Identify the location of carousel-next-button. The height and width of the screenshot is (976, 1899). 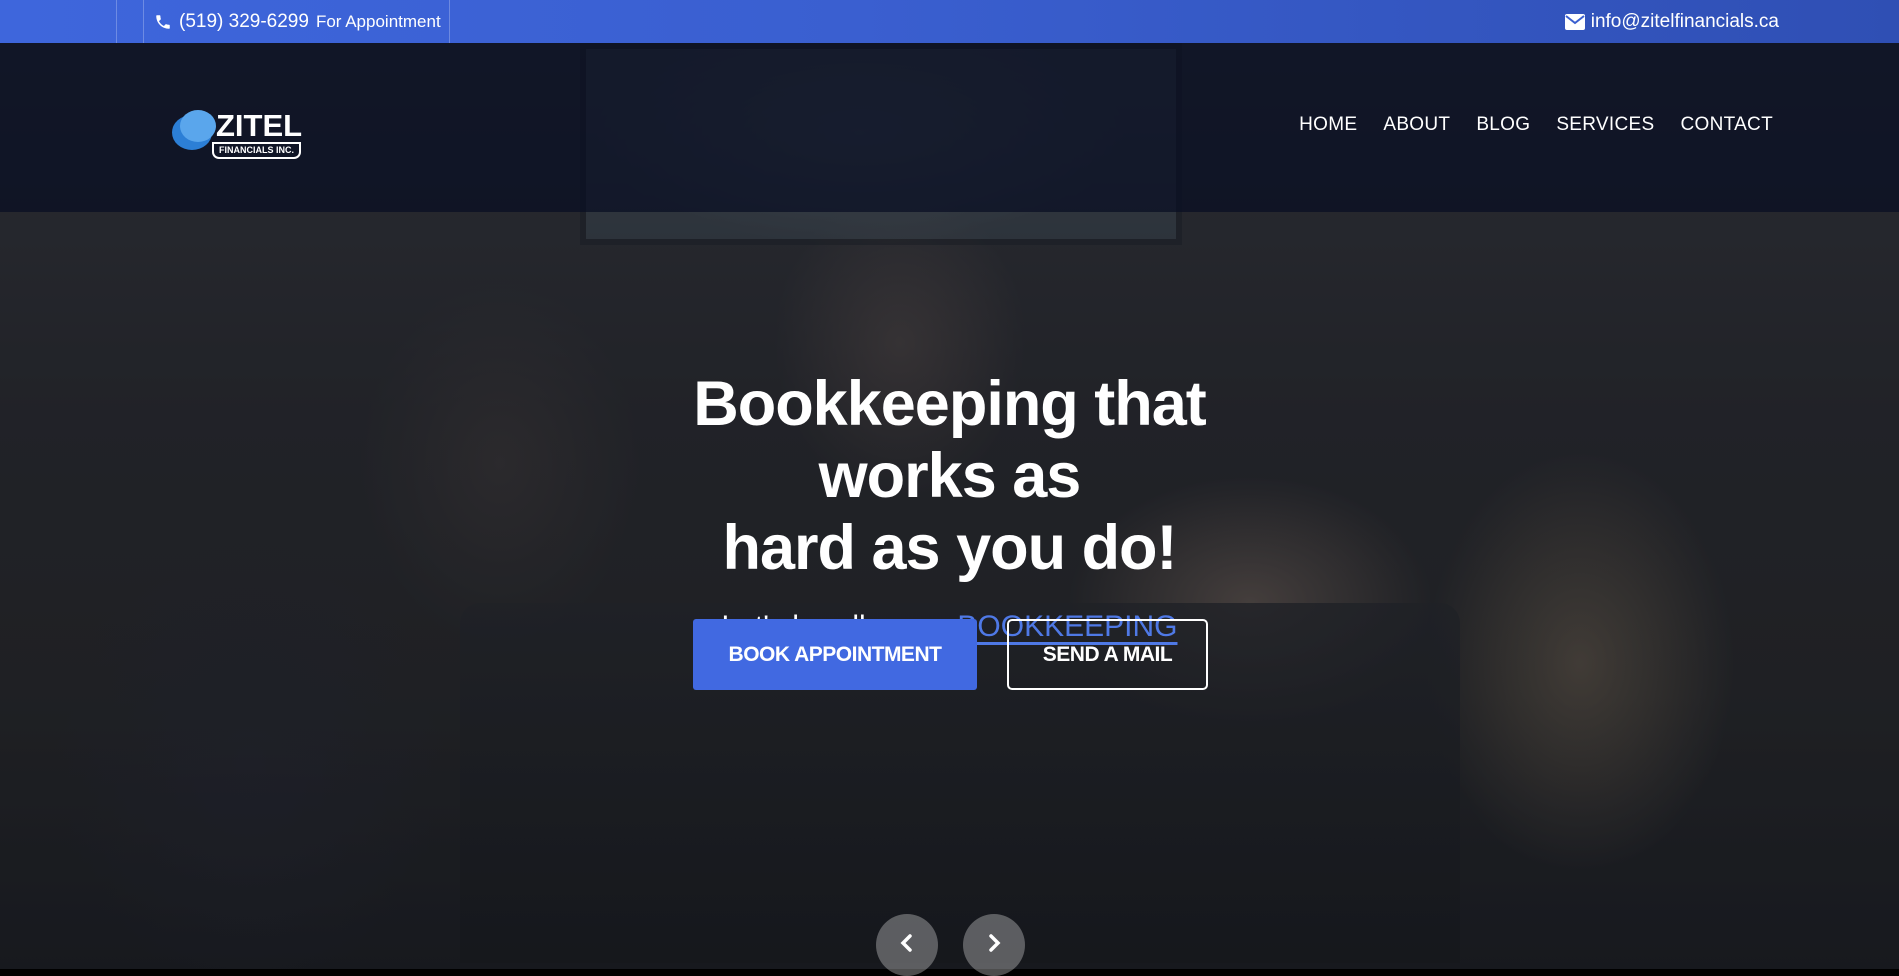
(994, 945).